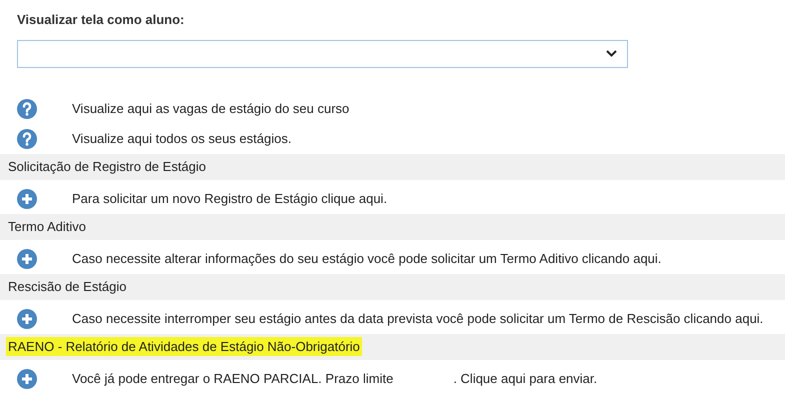  What do you see at coordinates (418, 318) in the screenshot?
I see `link-text: Caso necessite interromper seu estágio antes da data prevista você pode solicitar um Termo de Rescisão clicando aqui.` at bounding box center [418, 318].